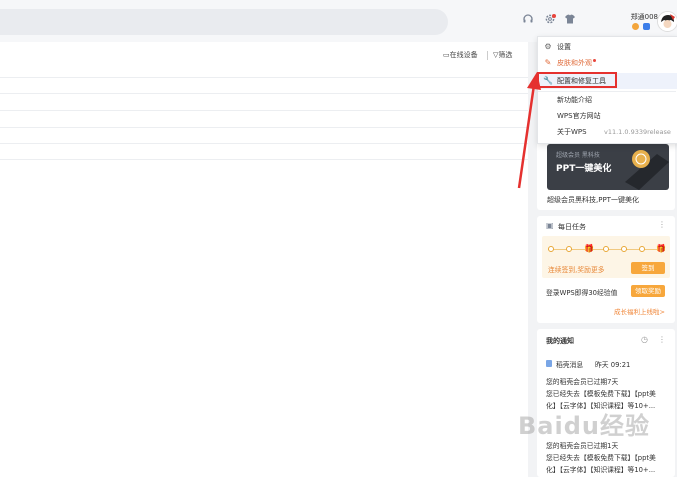 This screenshot has height=477, width=677. Describe the element at coordinates (574, 63) in the screenshot. I see `menu-item-label: 皮肤和外观` at that location.